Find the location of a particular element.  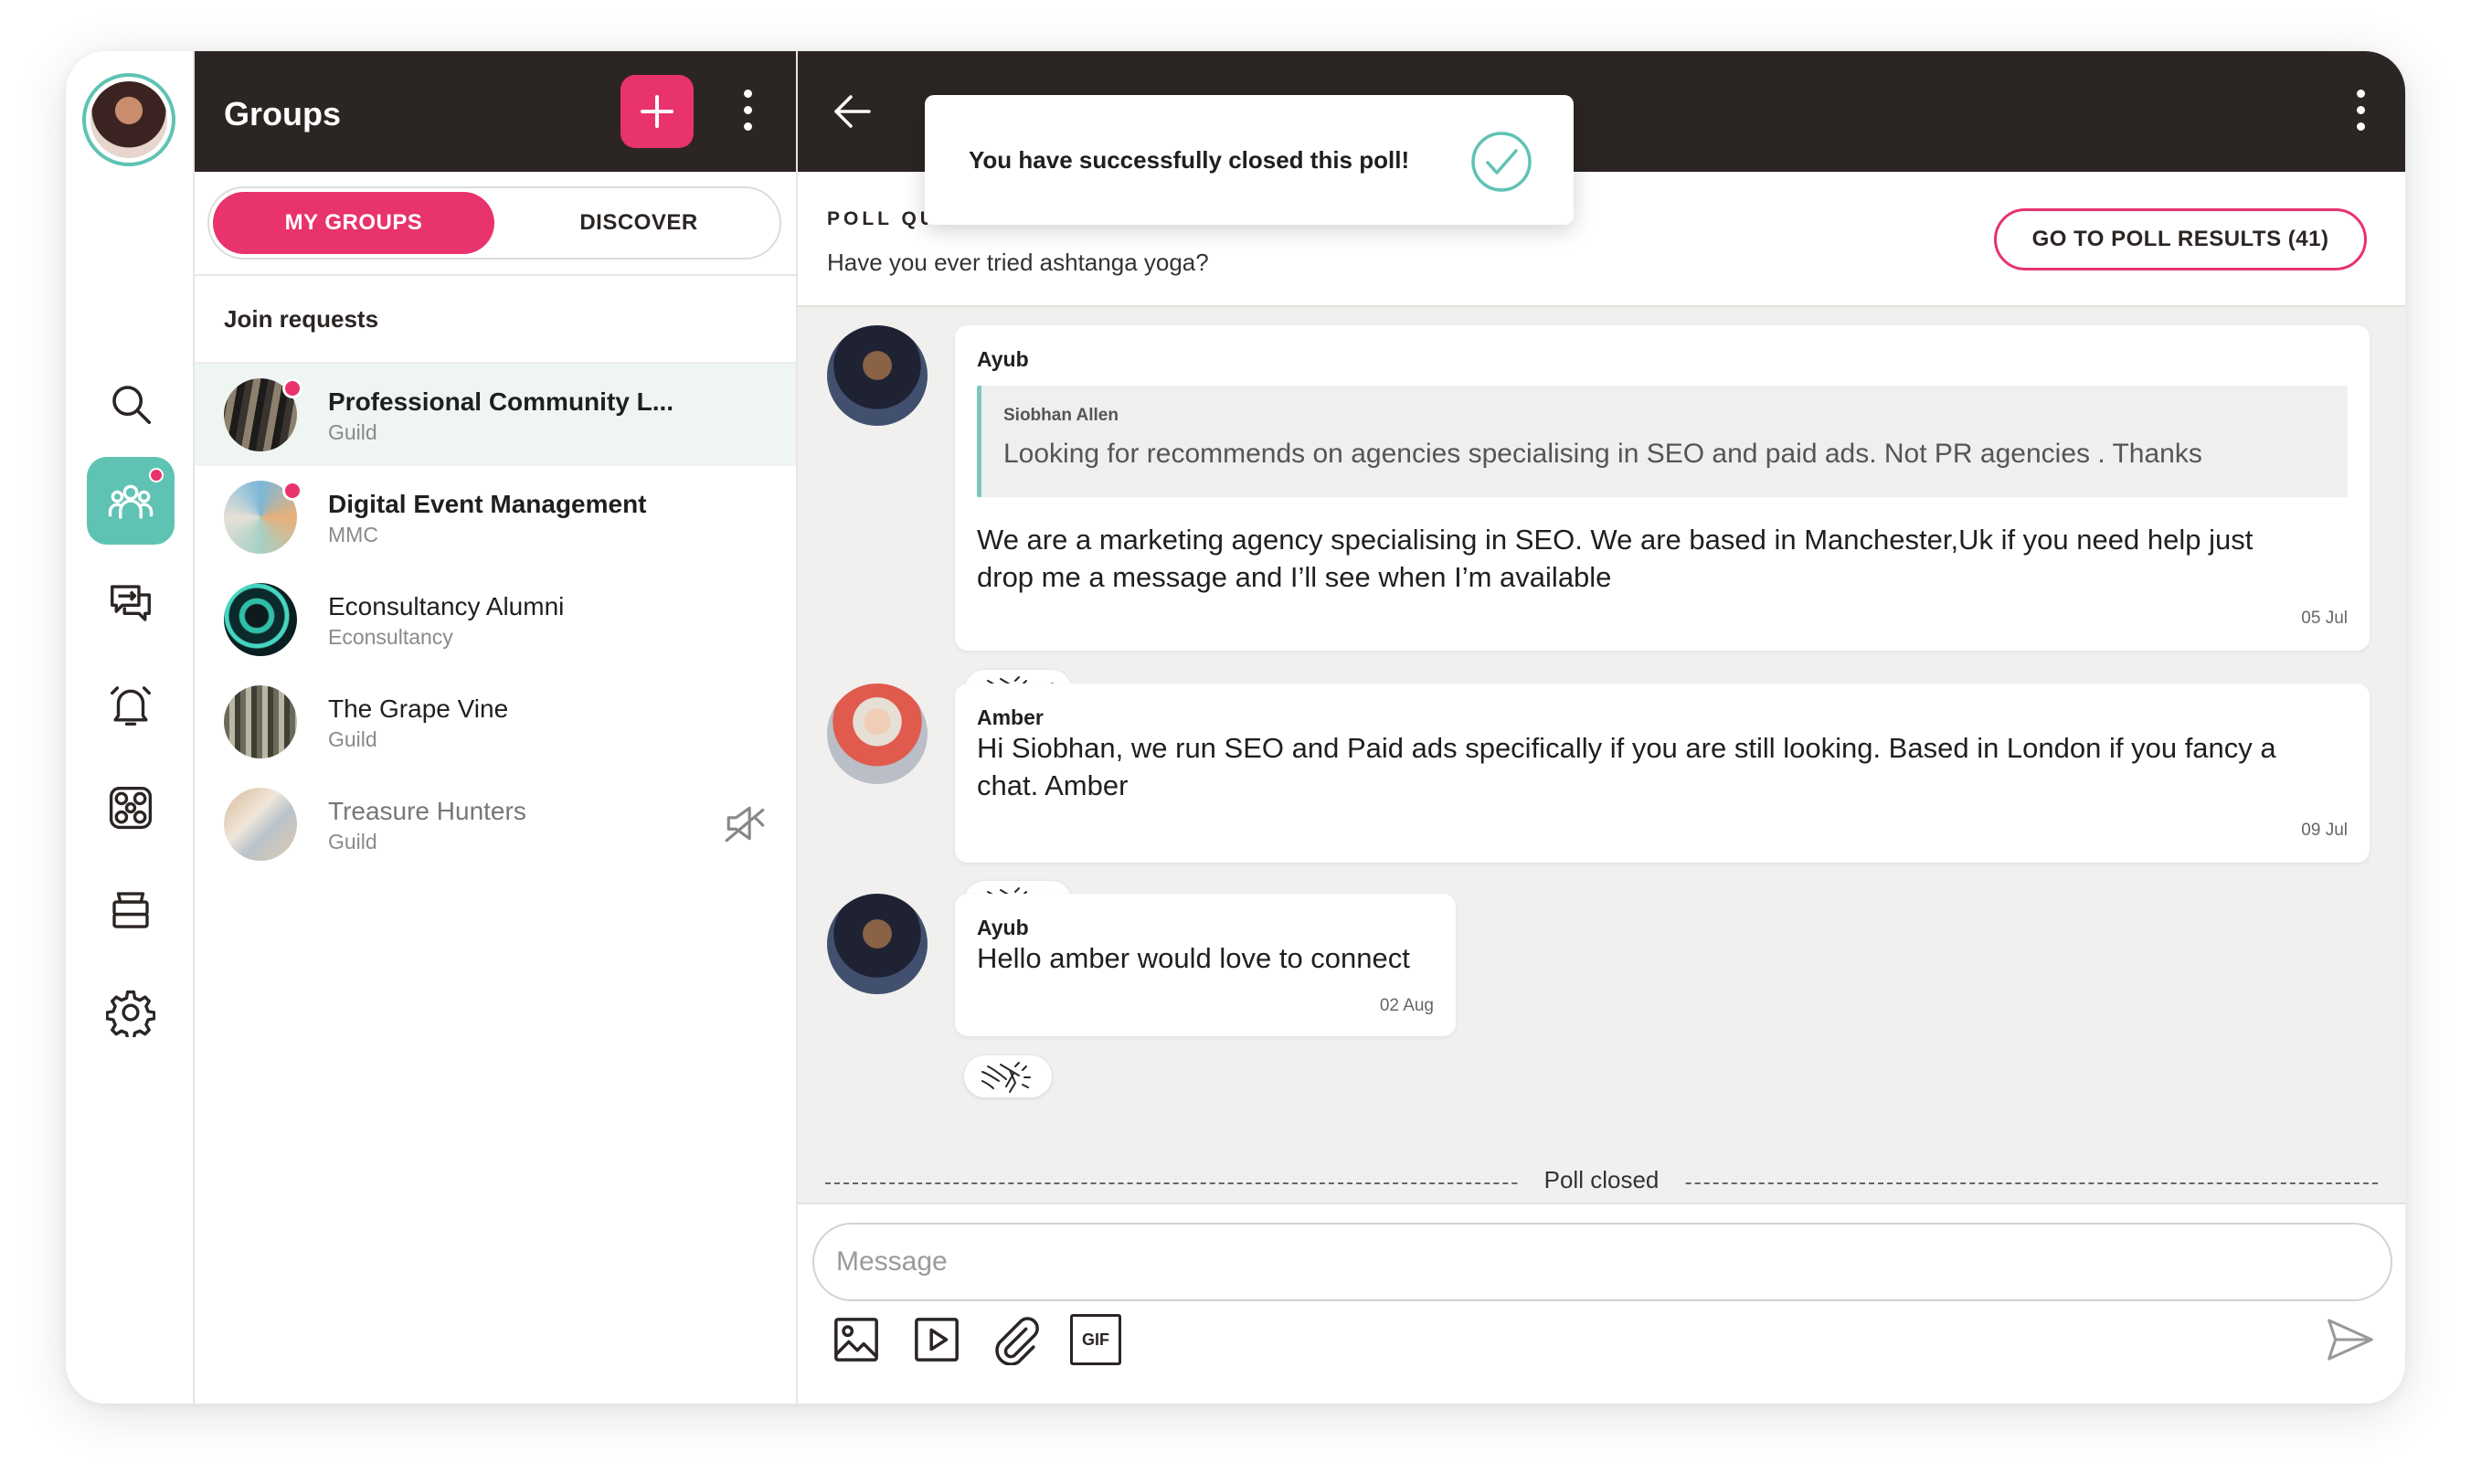

groups-icon is located at coordinates (131, 501).